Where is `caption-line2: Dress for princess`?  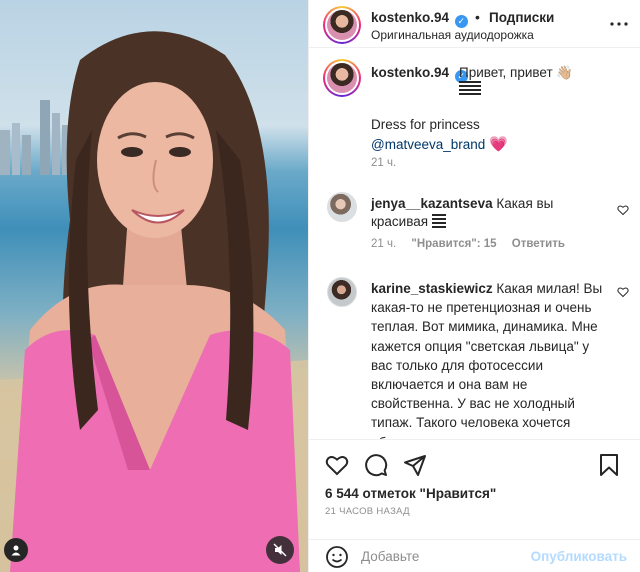 caption-line2: Dress for princess is located at coordinates (425, 124).